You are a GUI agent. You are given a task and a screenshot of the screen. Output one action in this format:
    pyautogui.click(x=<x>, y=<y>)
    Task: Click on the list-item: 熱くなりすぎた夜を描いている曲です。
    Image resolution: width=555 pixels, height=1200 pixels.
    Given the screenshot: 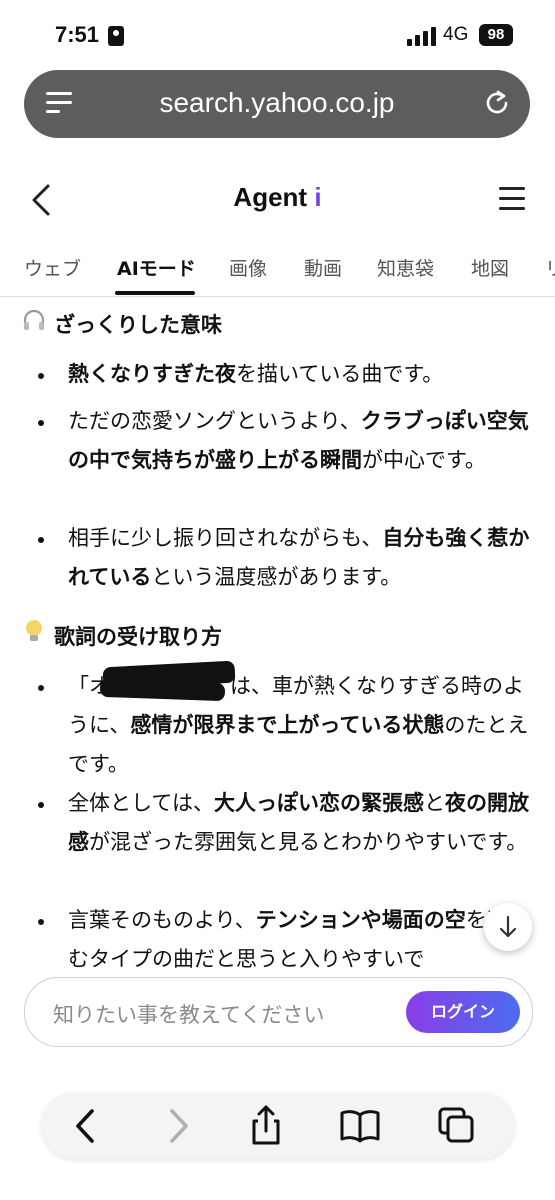 What is the action you would take?
    pyautogui.click(x=256, y=374)
    